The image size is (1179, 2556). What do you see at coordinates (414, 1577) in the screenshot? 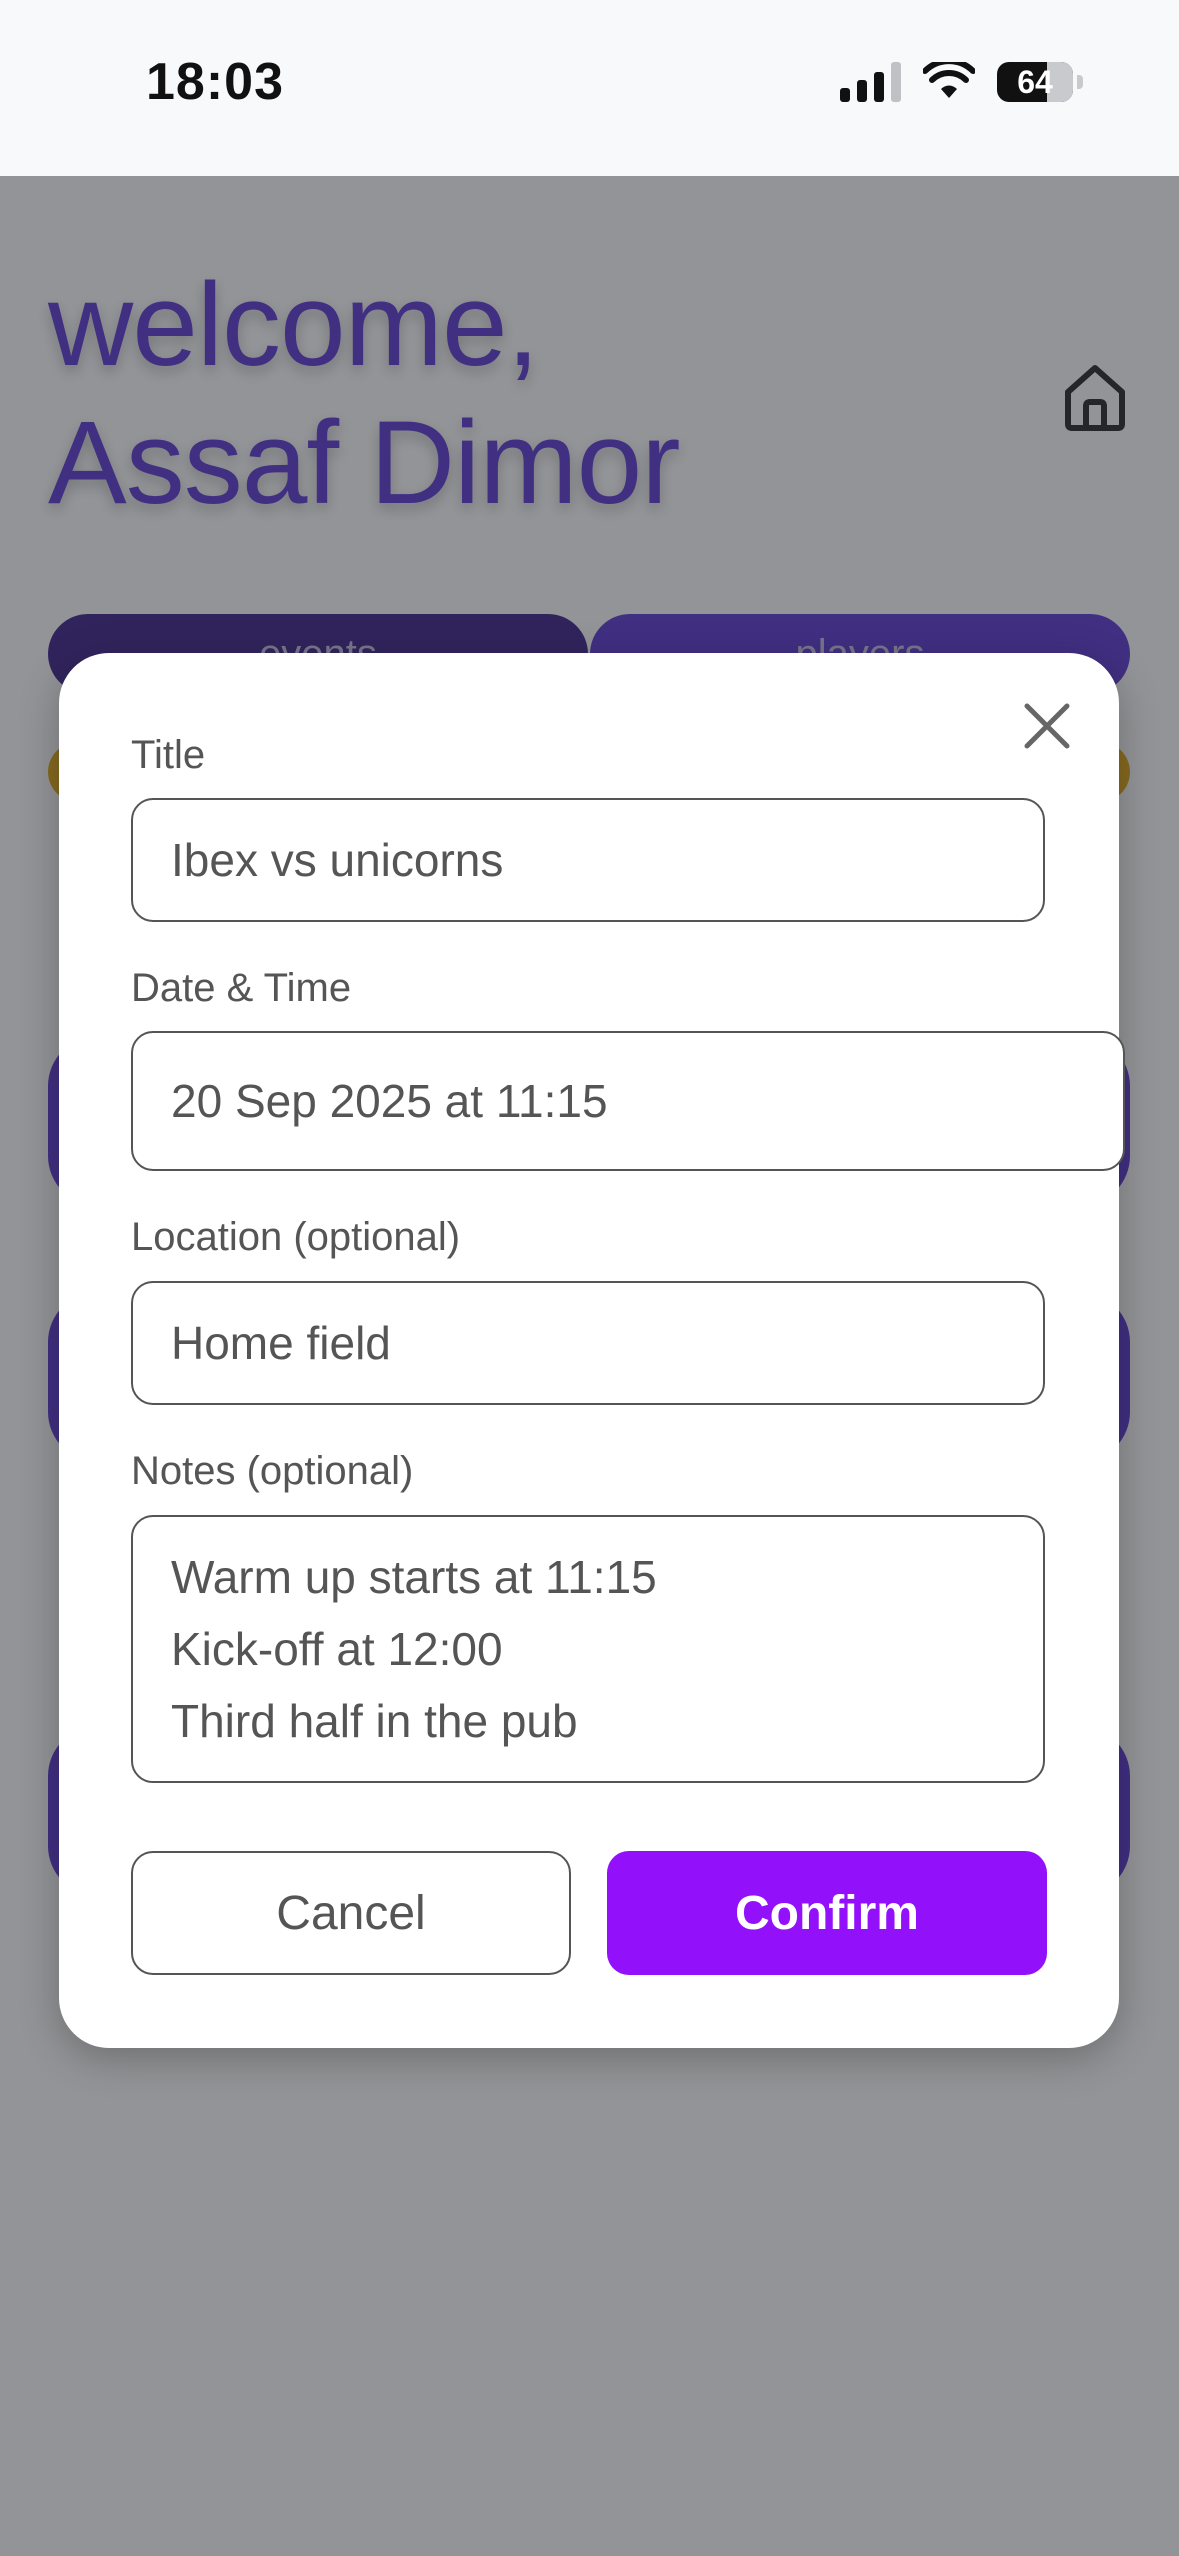
I see `notes-line: Warm up starts at 11:15` at bounding box center [414, 1577].